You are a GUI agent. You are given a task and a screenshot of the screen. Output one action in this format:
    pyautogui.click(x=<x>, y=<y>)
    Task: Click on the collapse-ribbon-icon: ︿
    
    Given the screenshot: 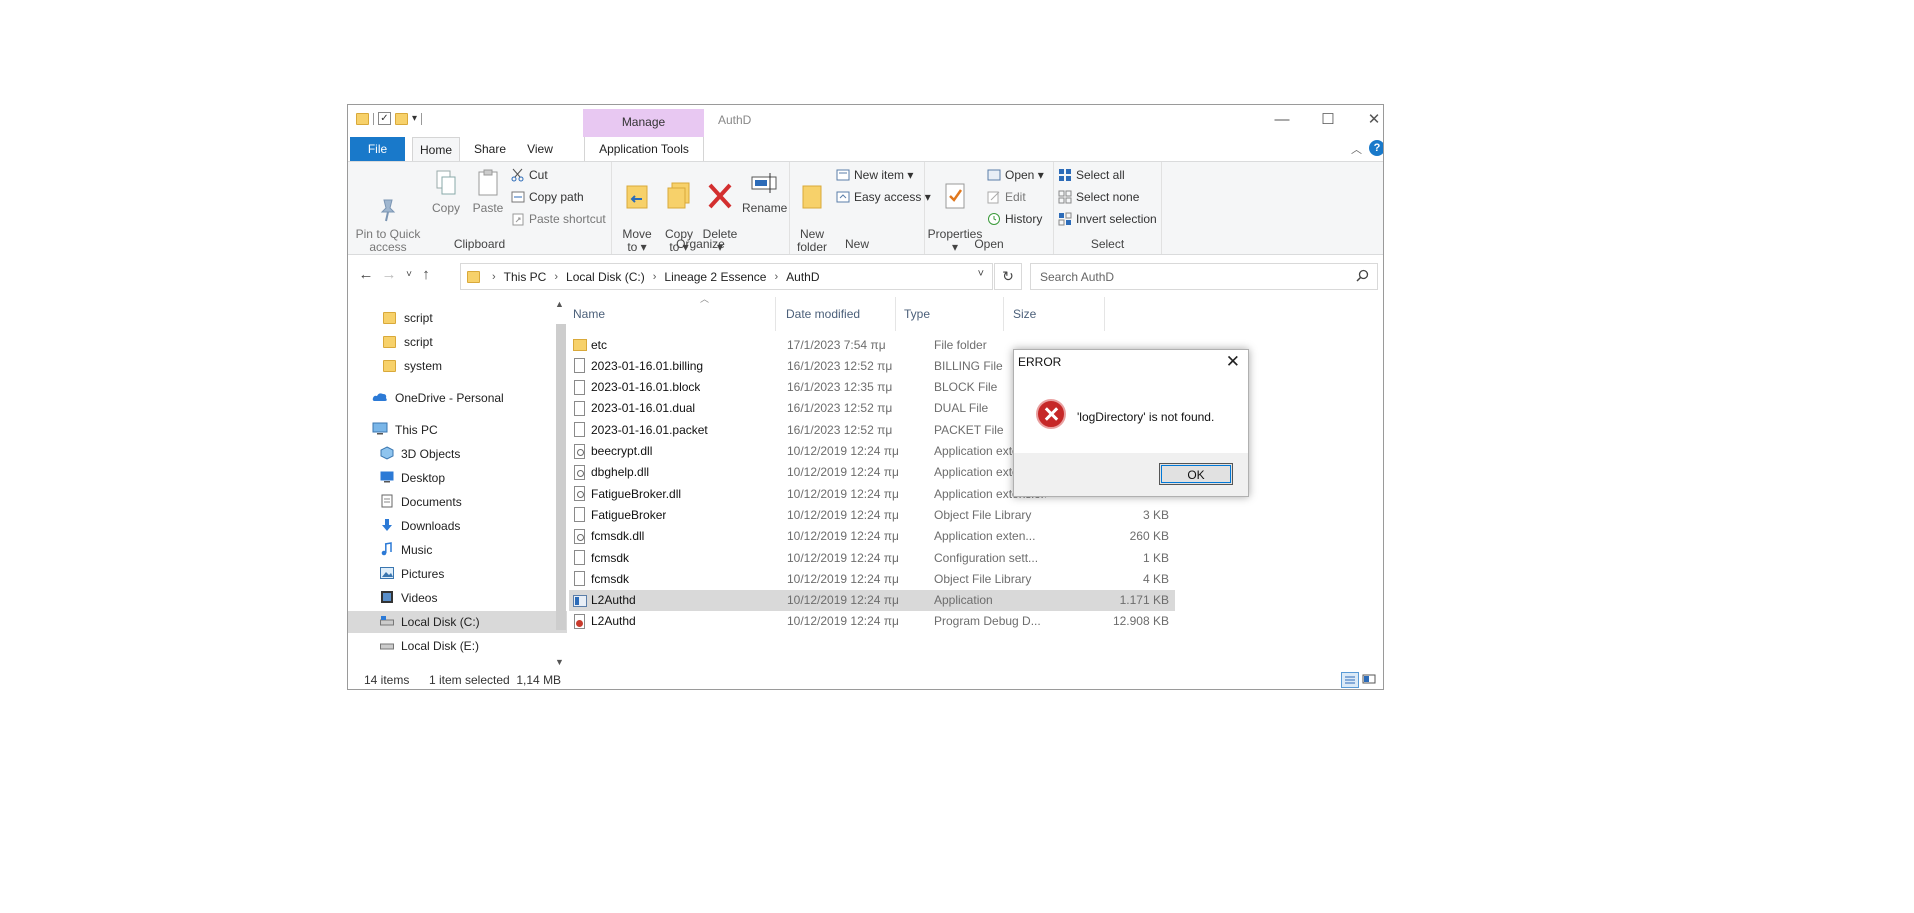 What is the action you would take?
    pyautogui.click(x=1356, y=149)
    